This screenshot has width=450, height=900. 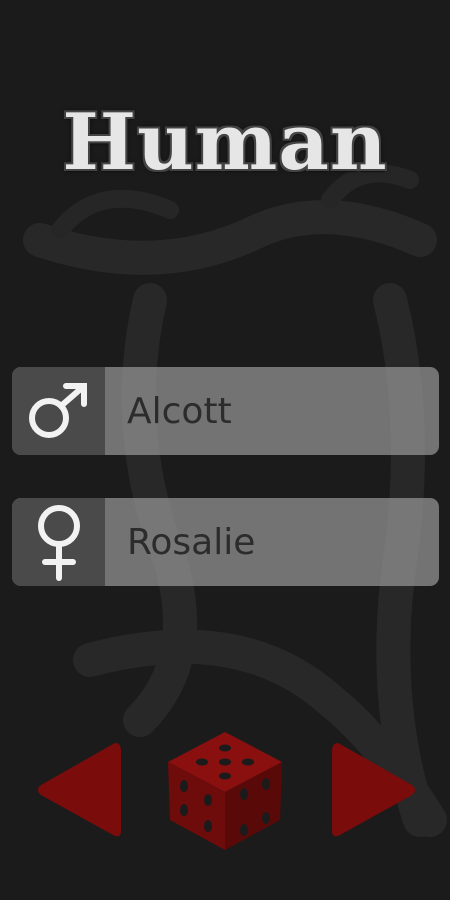 I want to click on male-symbol-icon, so click(x=57, y=410).